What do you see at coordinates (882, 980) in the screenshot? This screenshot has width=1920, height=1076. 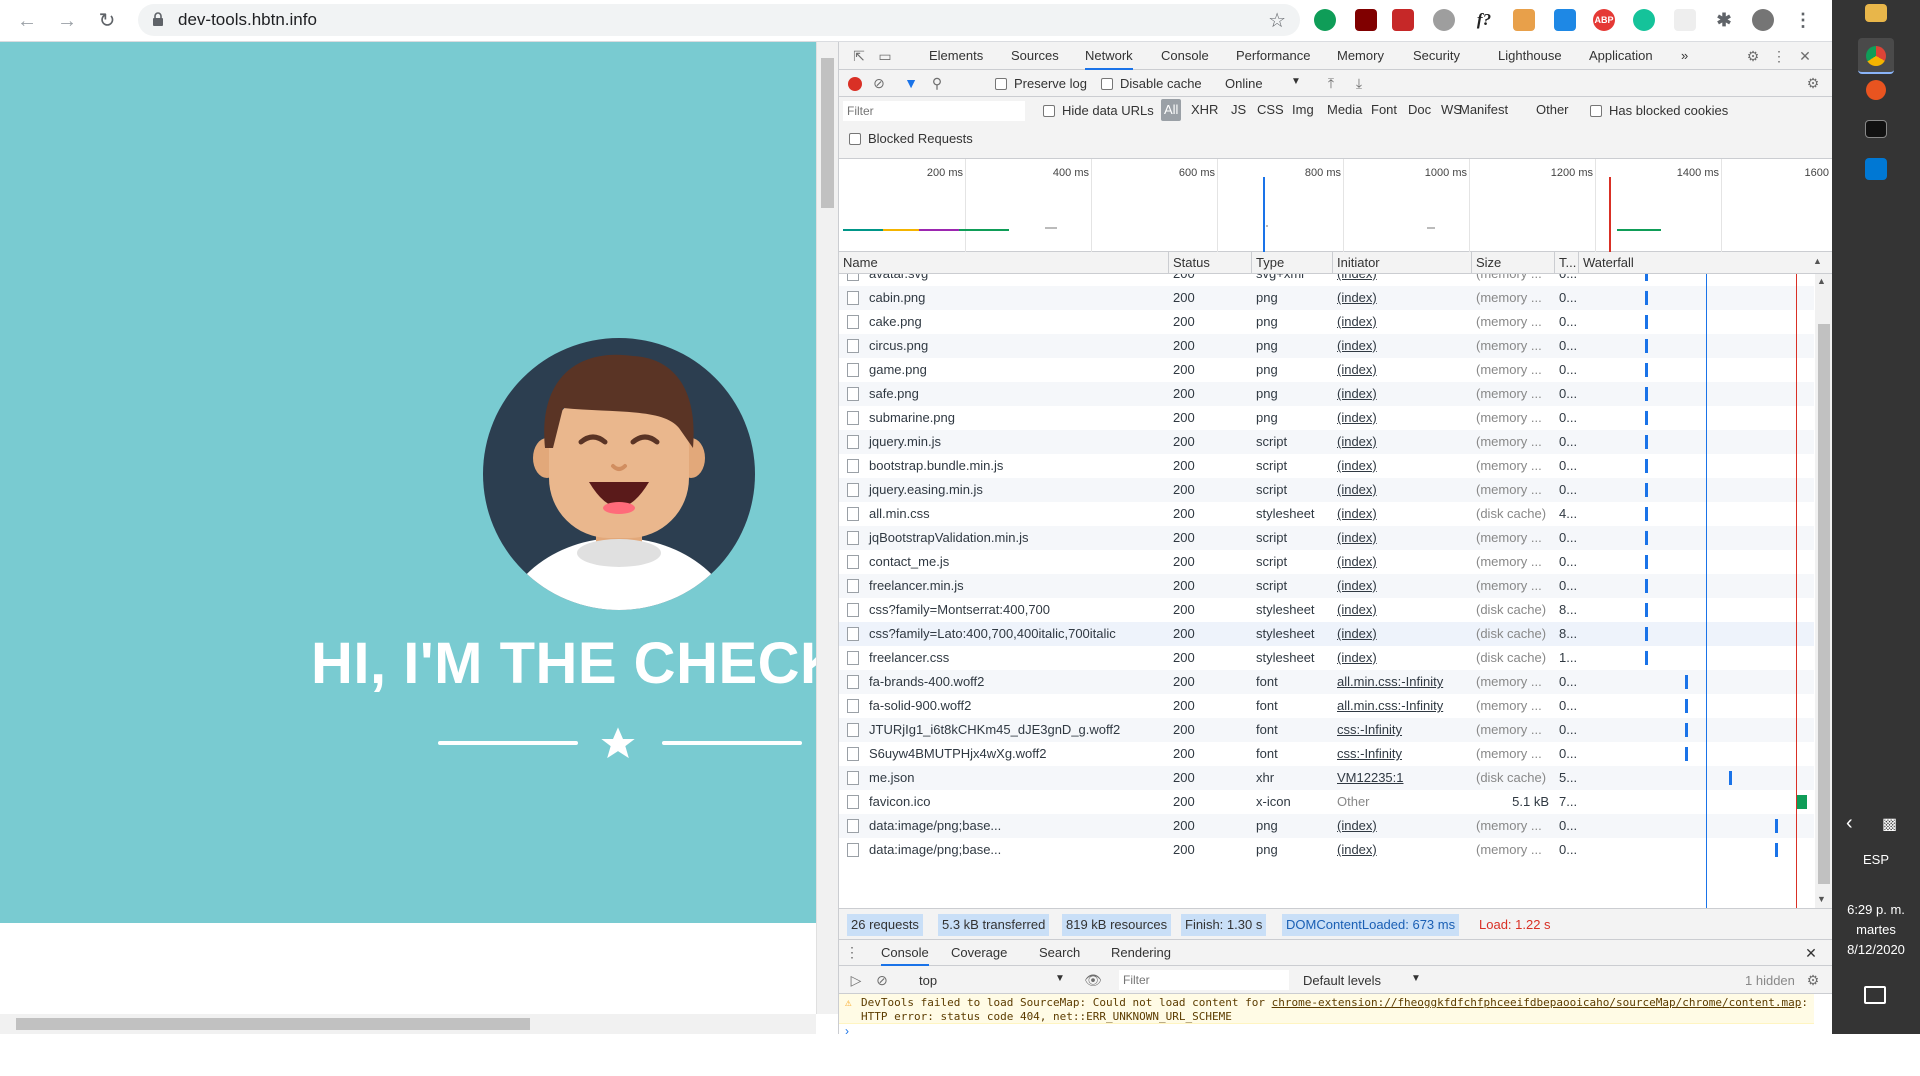 I see `clear-console-icon: ⊘` at bounding box center [882, 980].